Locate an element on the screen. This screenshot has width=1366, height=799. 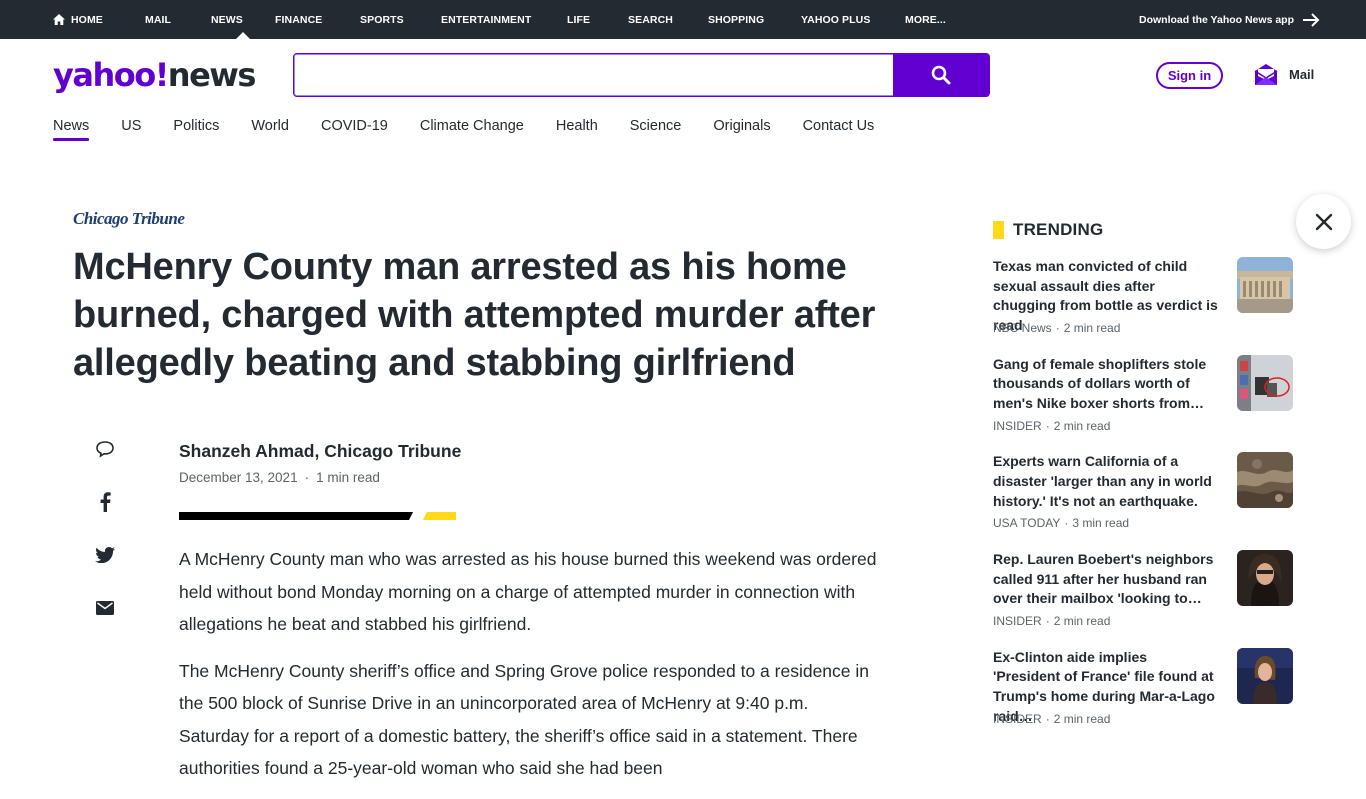
search-button is located at coordinates (941, 75).